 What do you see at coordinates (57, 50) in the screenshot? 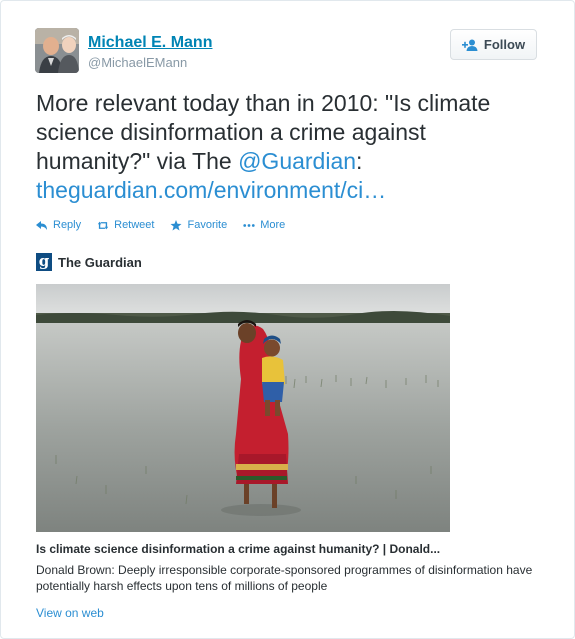
I see `avatar` at bounding box center [57, 50].